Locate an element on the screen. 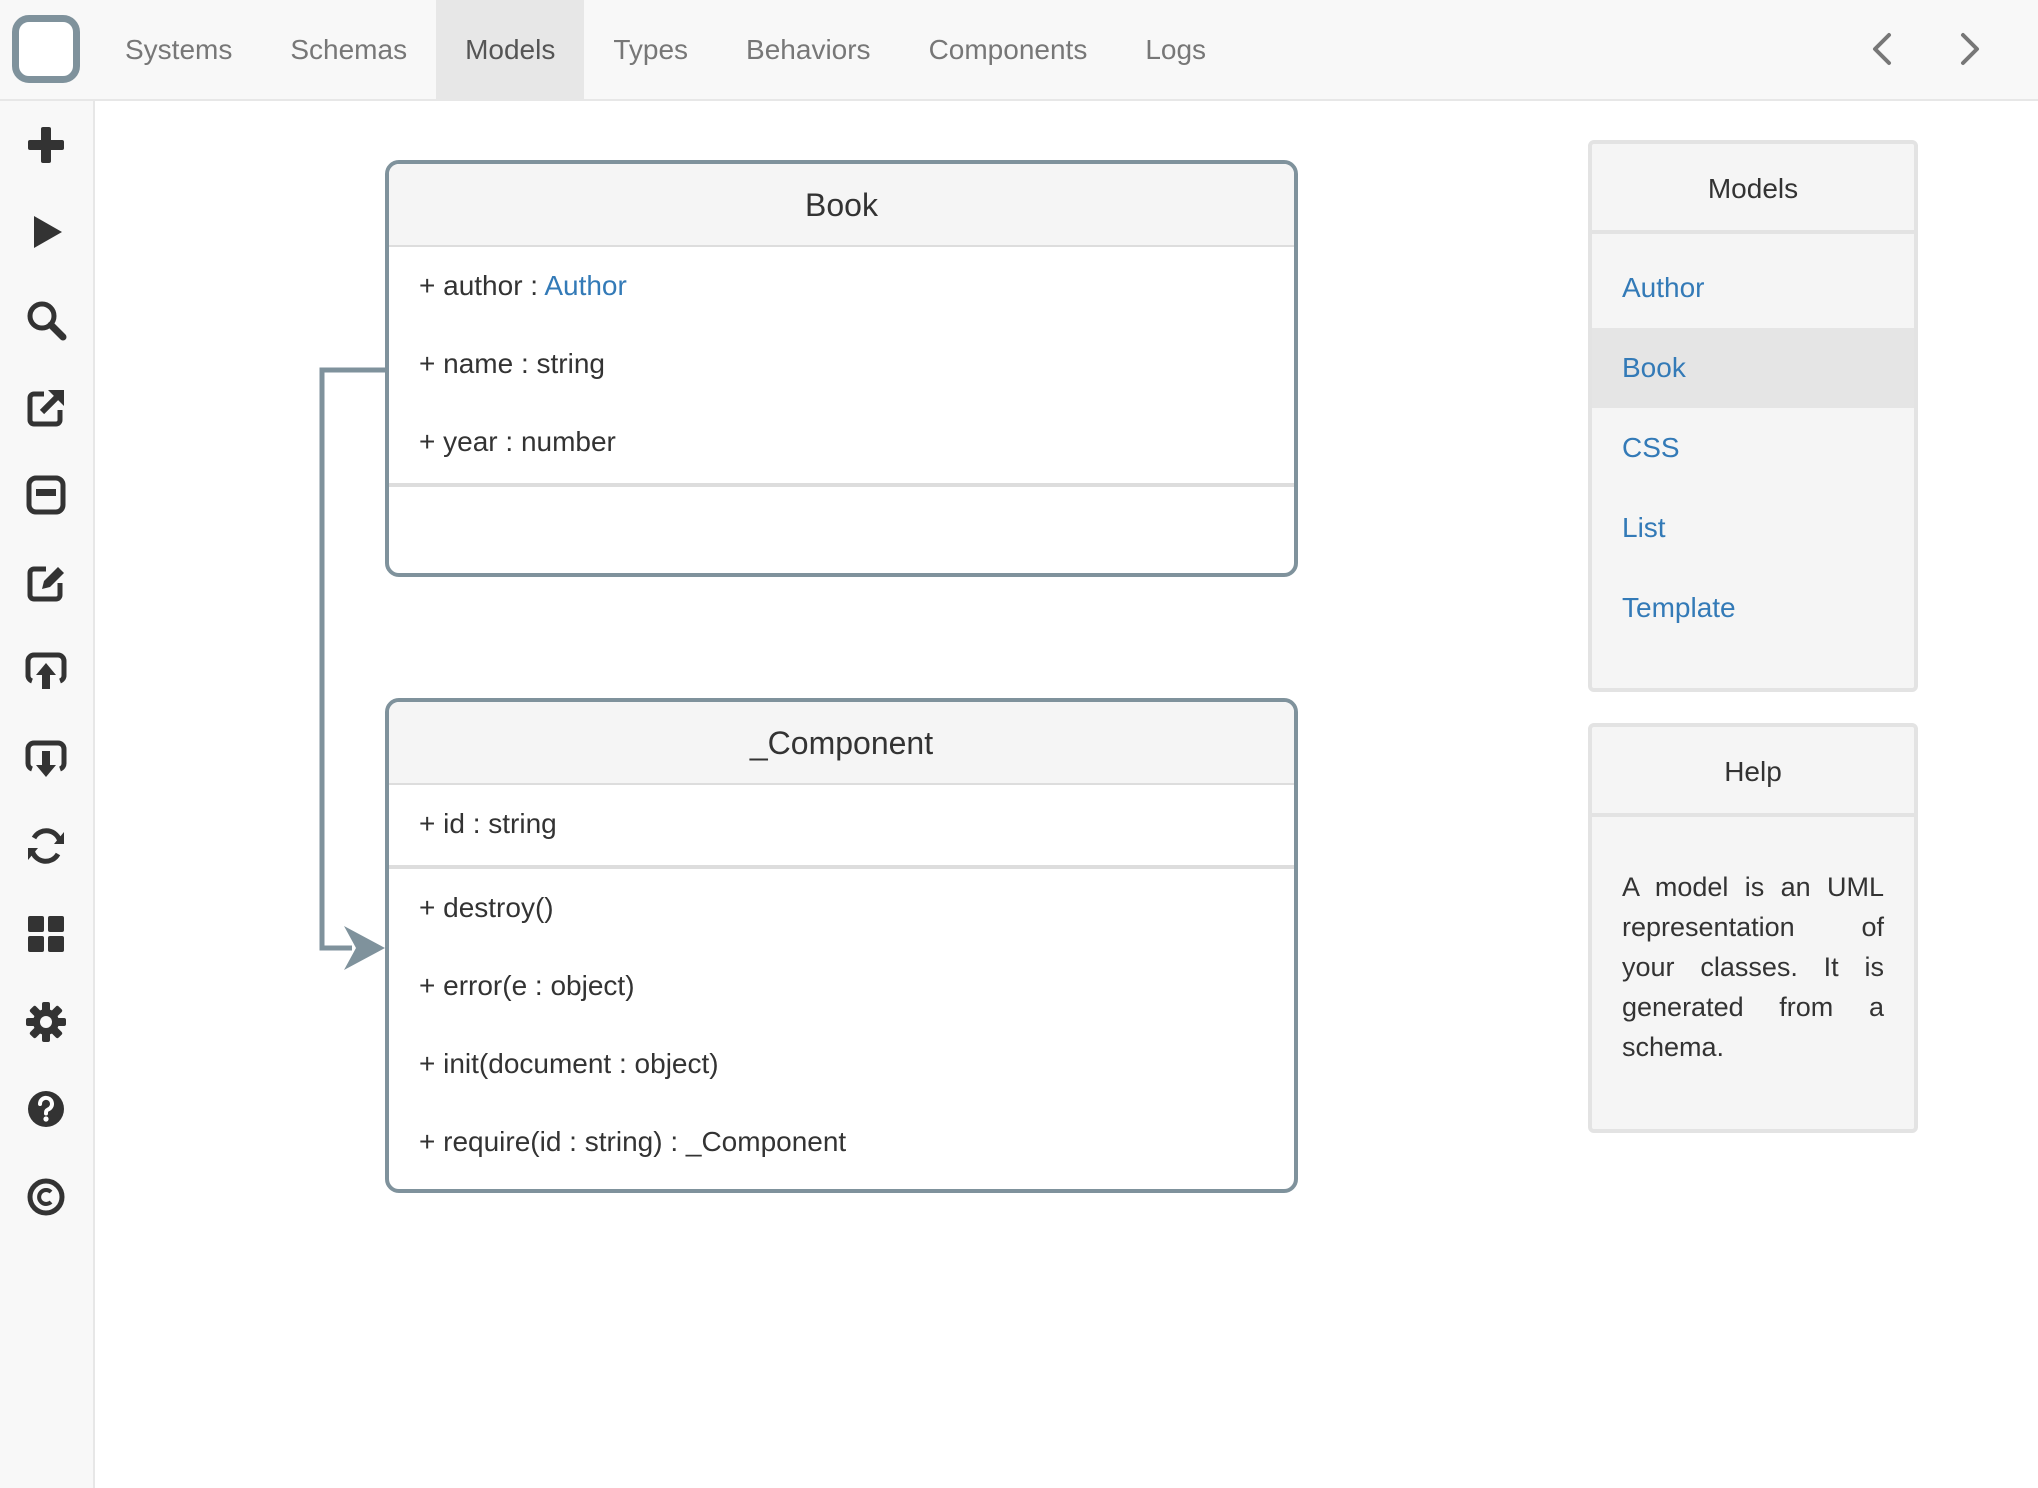 This screenshot has width=2038, height=1488. chevron-left-icon is located at coordinates (1881, 49).